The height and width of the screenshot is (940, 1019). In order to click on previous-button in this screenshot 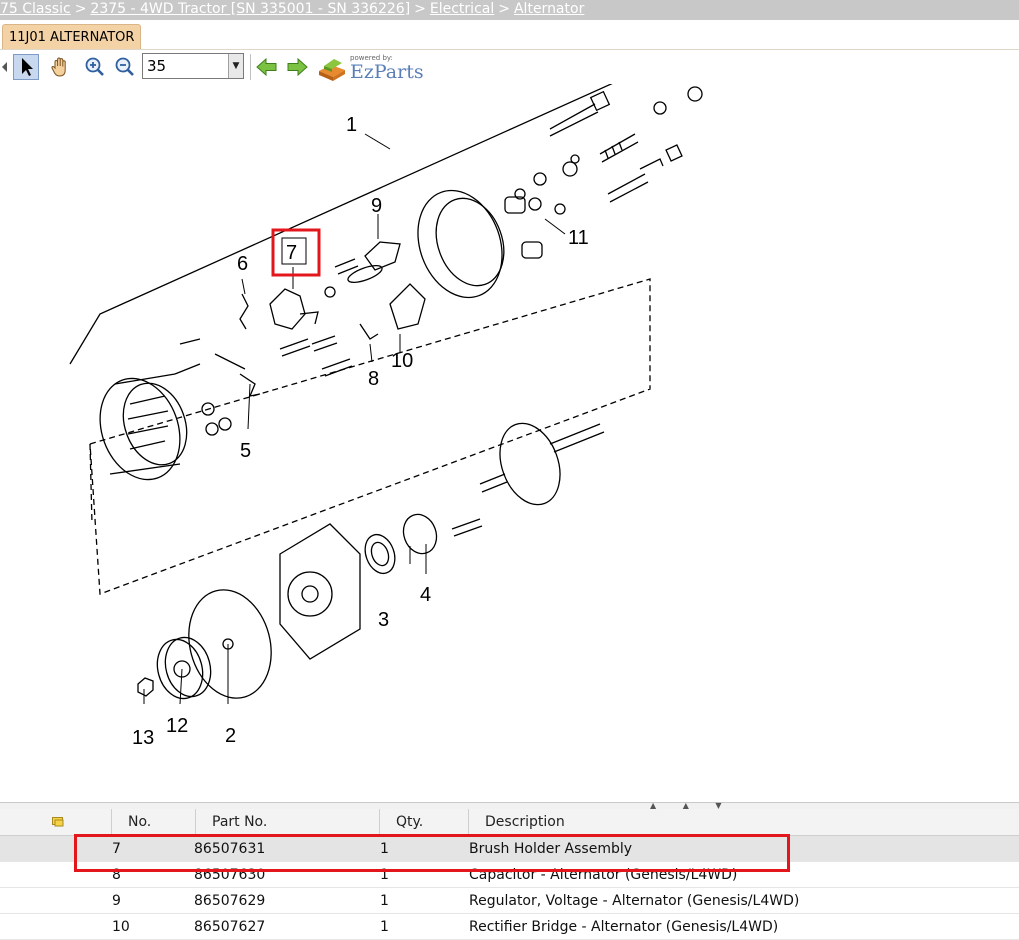, I will do `click(267, 67)`.